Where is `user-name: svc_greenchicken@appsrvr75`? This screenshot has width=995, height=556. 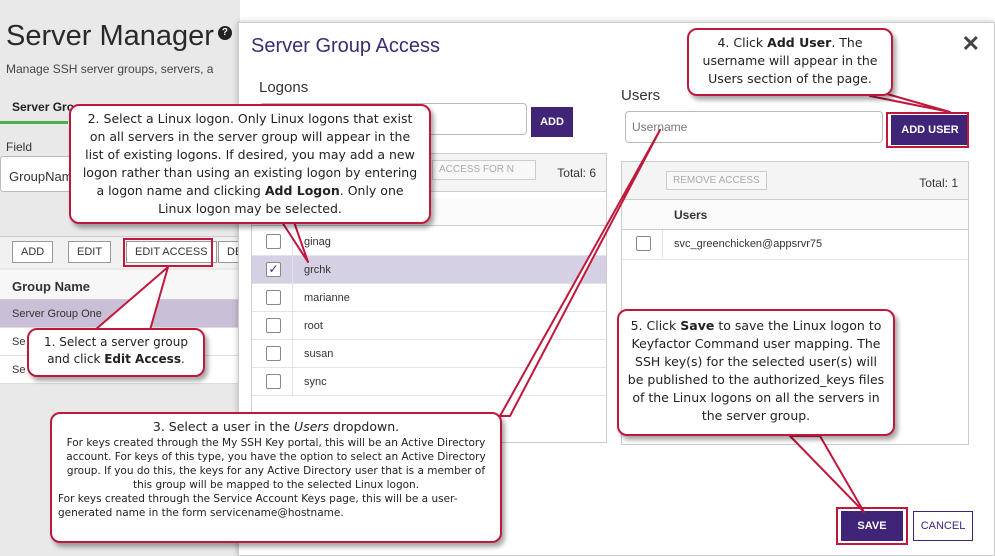
user-name: svc_greenchicken@appsrvr75 is located at coordinates (748, 244).